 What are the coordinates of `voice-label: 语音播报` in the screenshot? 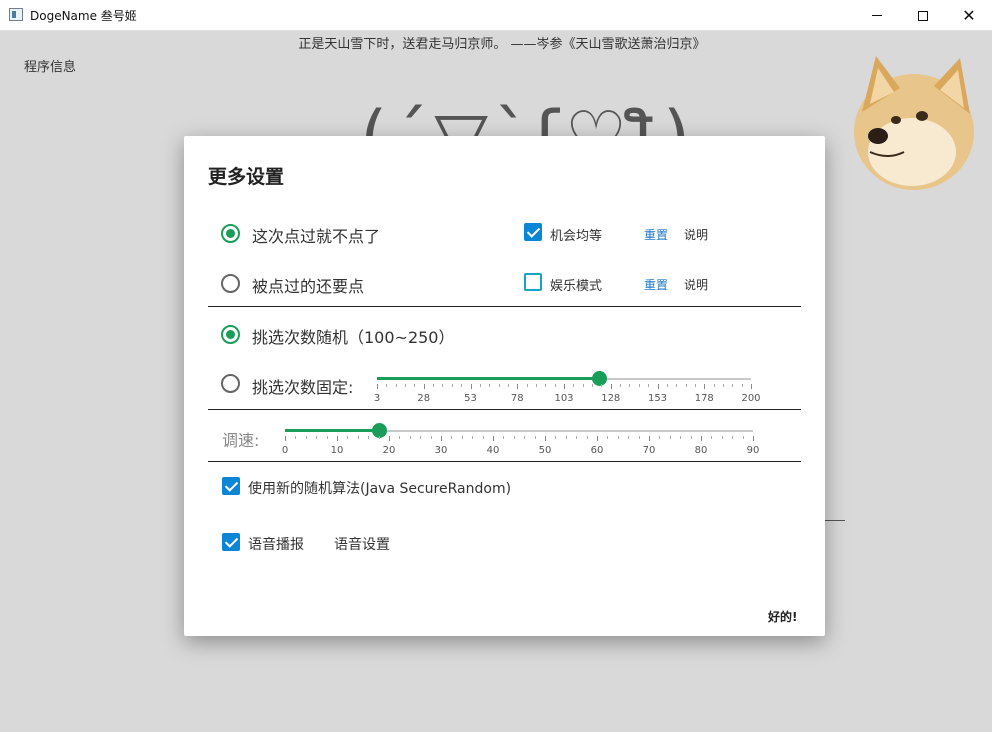 It's located at (276, 545).